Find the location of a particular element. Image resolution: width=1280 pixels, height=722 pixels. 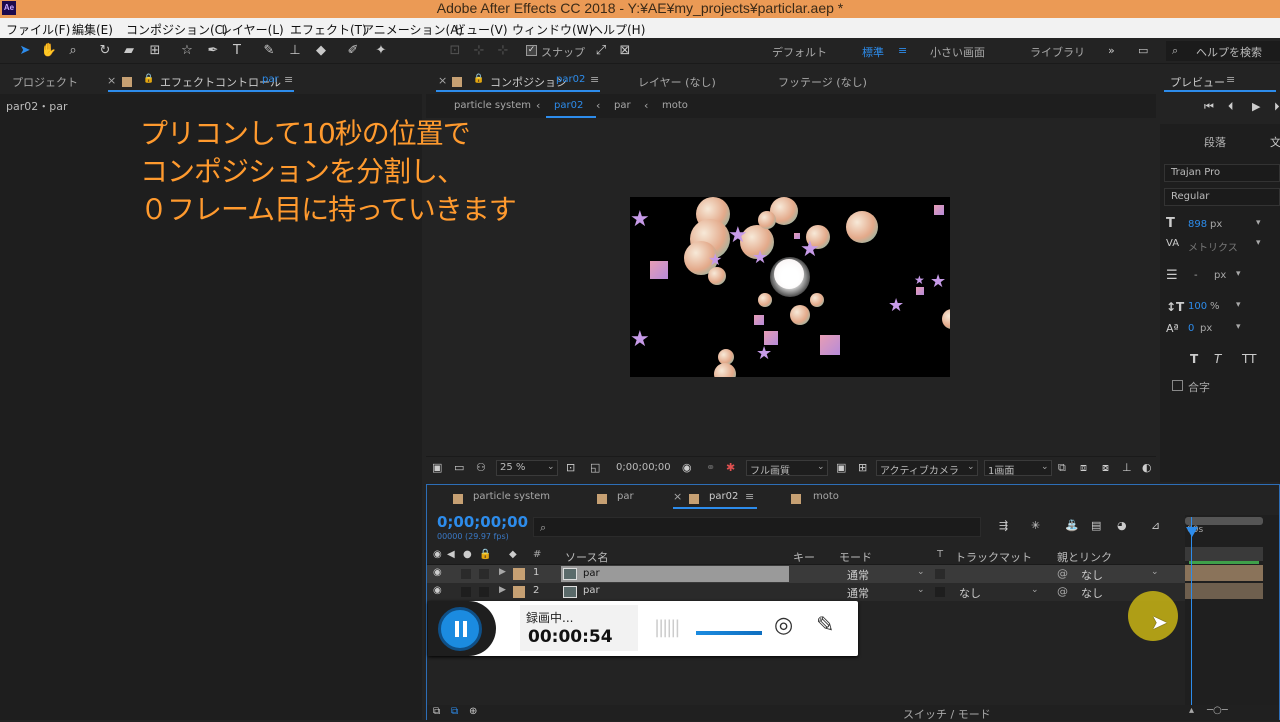

toggle-view-icon: ⧉ is located at coordinates (1062, 468).